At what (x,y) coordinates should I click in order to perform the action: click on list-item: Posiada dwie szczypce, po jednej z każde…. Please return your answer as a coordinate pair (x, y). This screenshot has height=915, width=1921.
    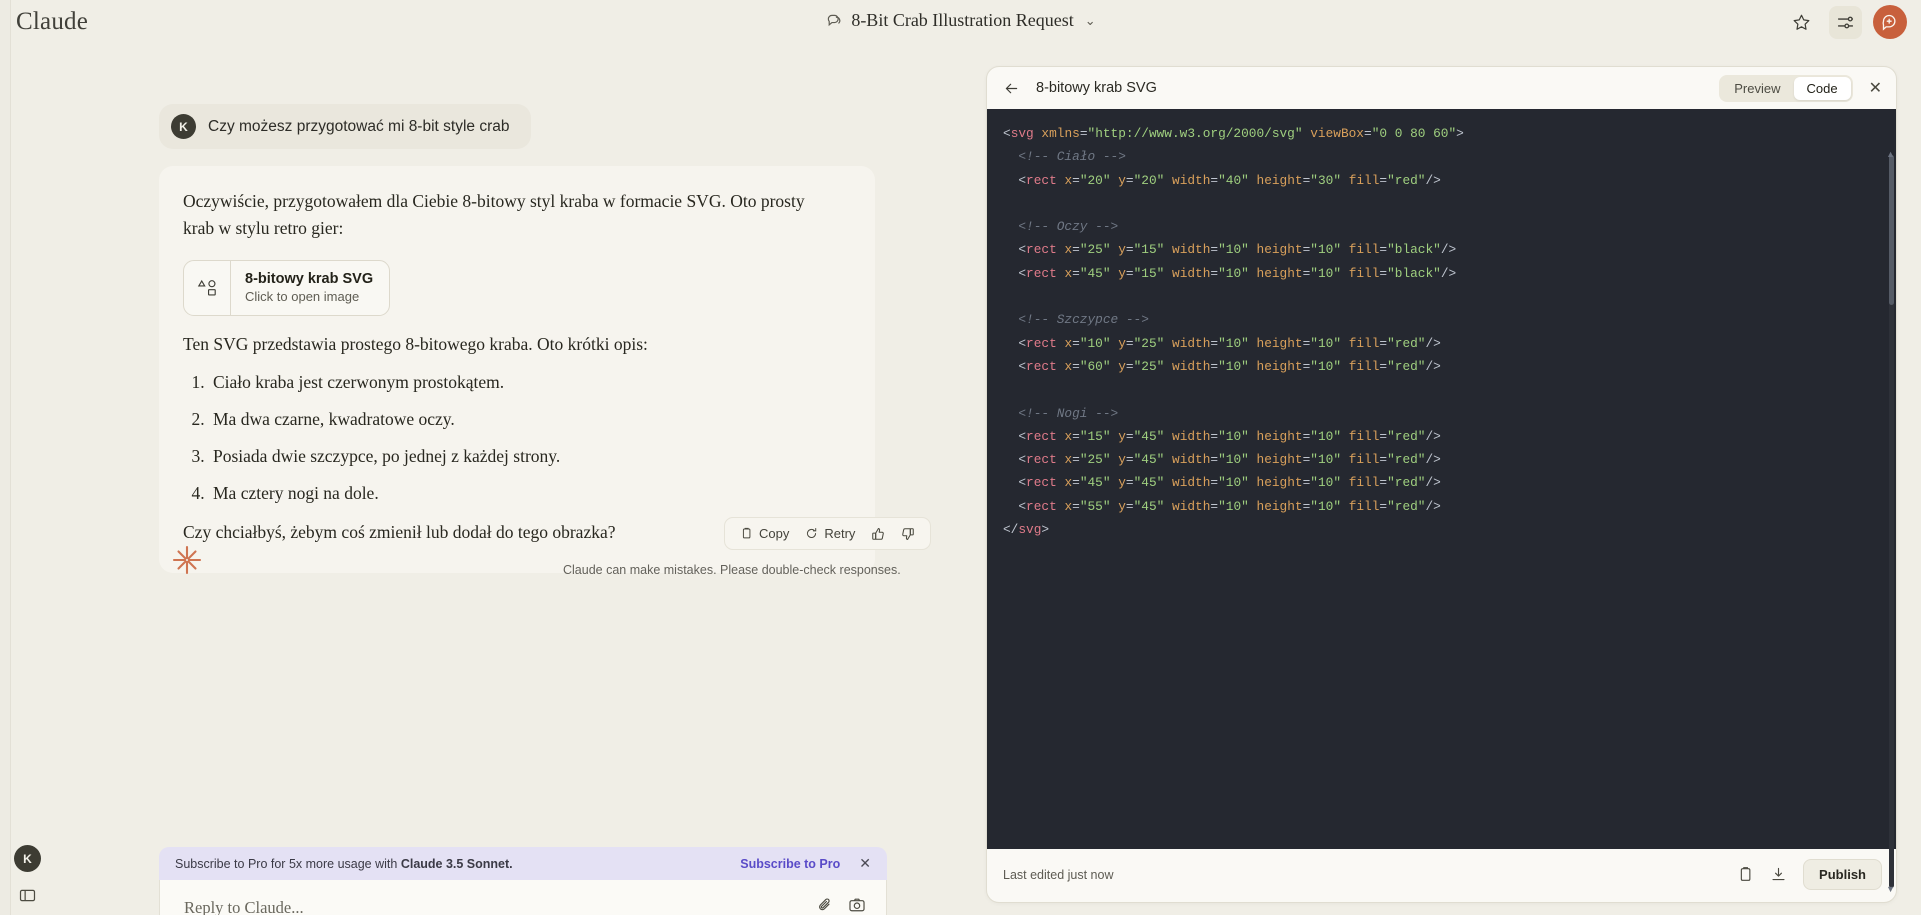
    Looking at the image, I should click on (529, 456).